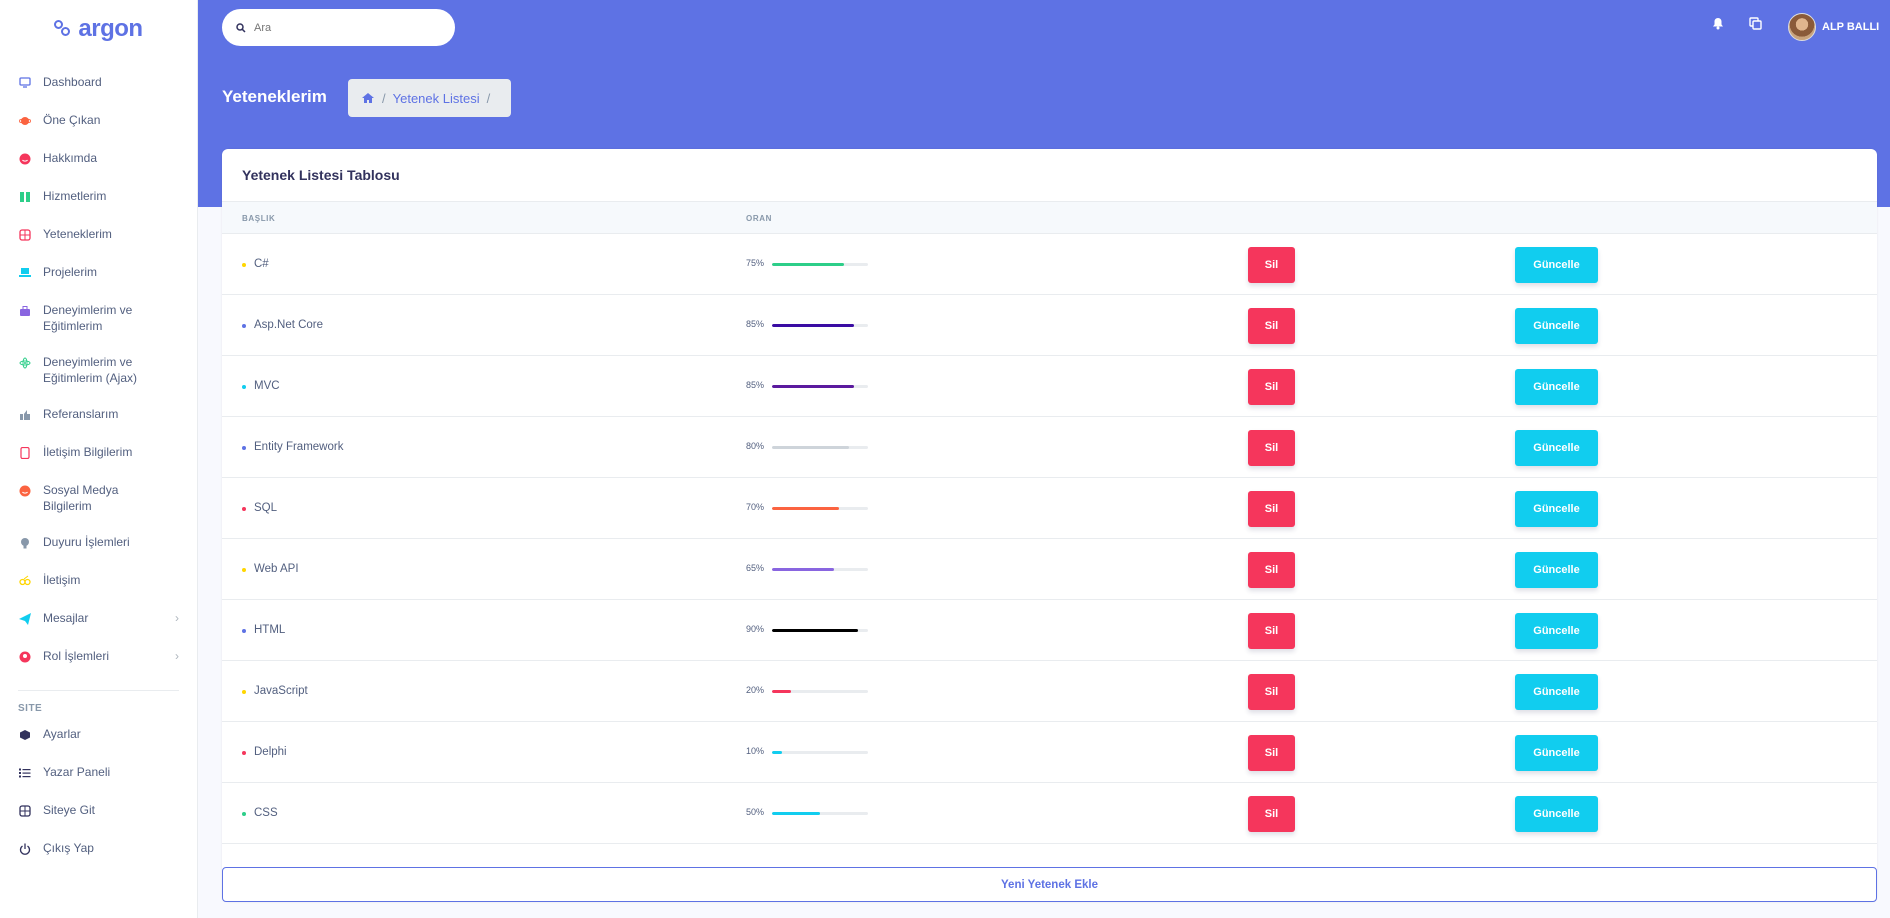  Describe the element at coordinates (76, 656) in the screenshot. I see `sidebar-item-label: Rol İşlemleri` at that location.